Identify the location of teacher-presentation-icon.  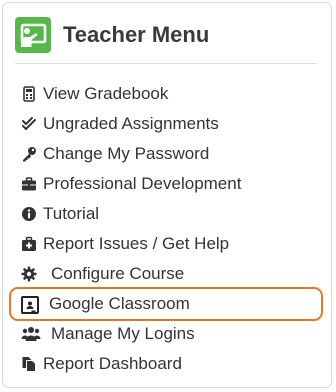
(33, 35).